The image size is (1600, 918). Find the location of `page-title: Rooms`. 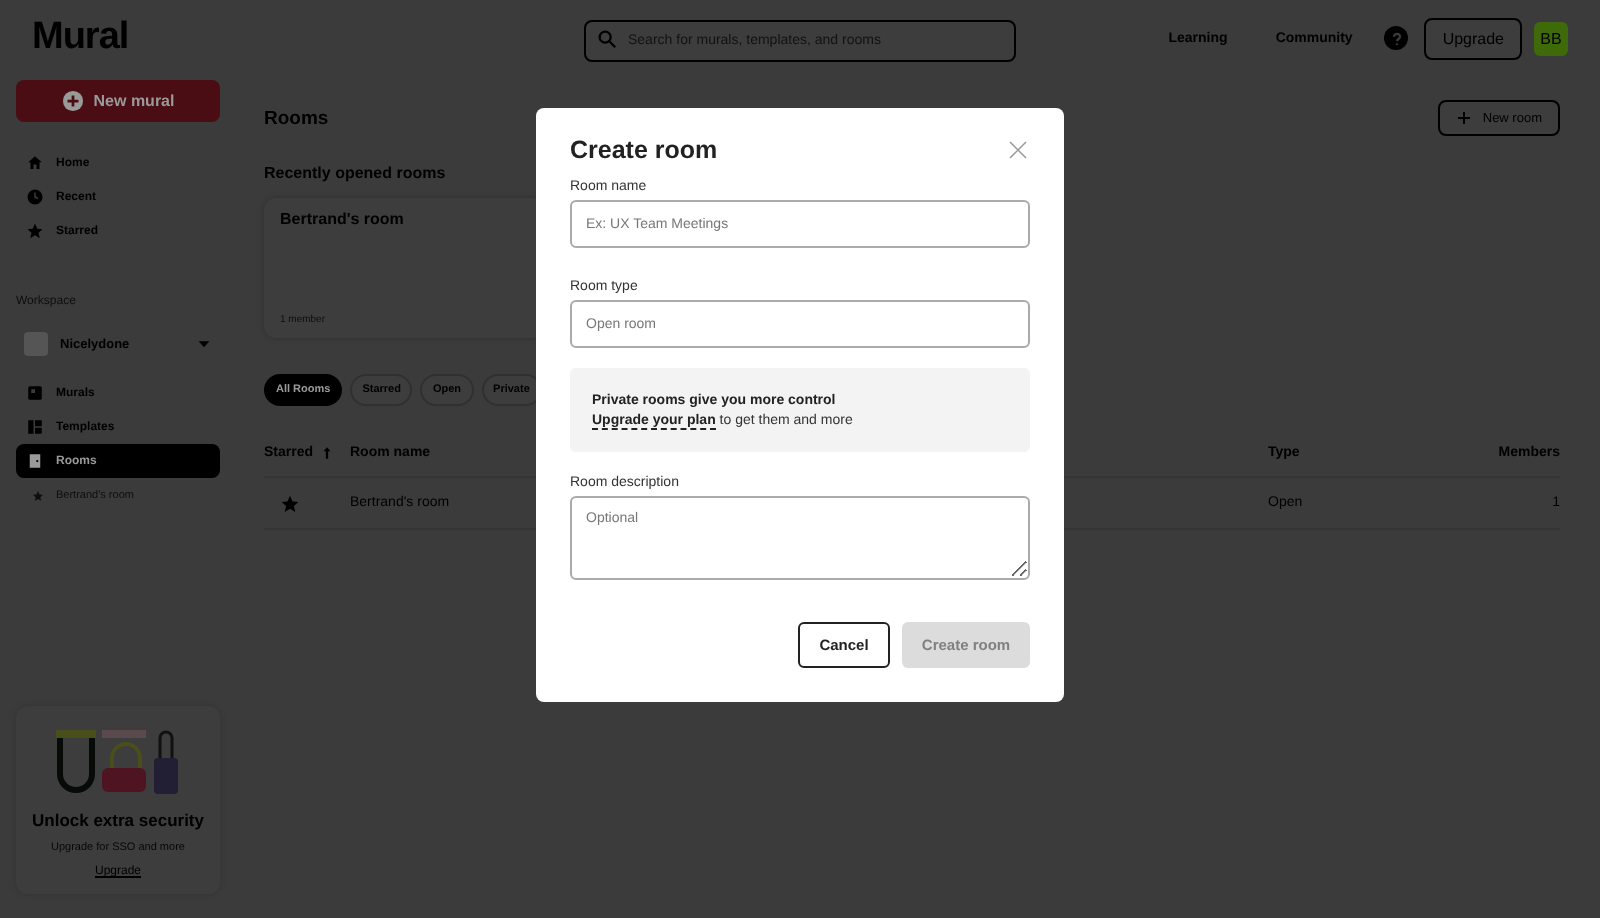

page-title: Rooms is located at coordinates (296, 118).